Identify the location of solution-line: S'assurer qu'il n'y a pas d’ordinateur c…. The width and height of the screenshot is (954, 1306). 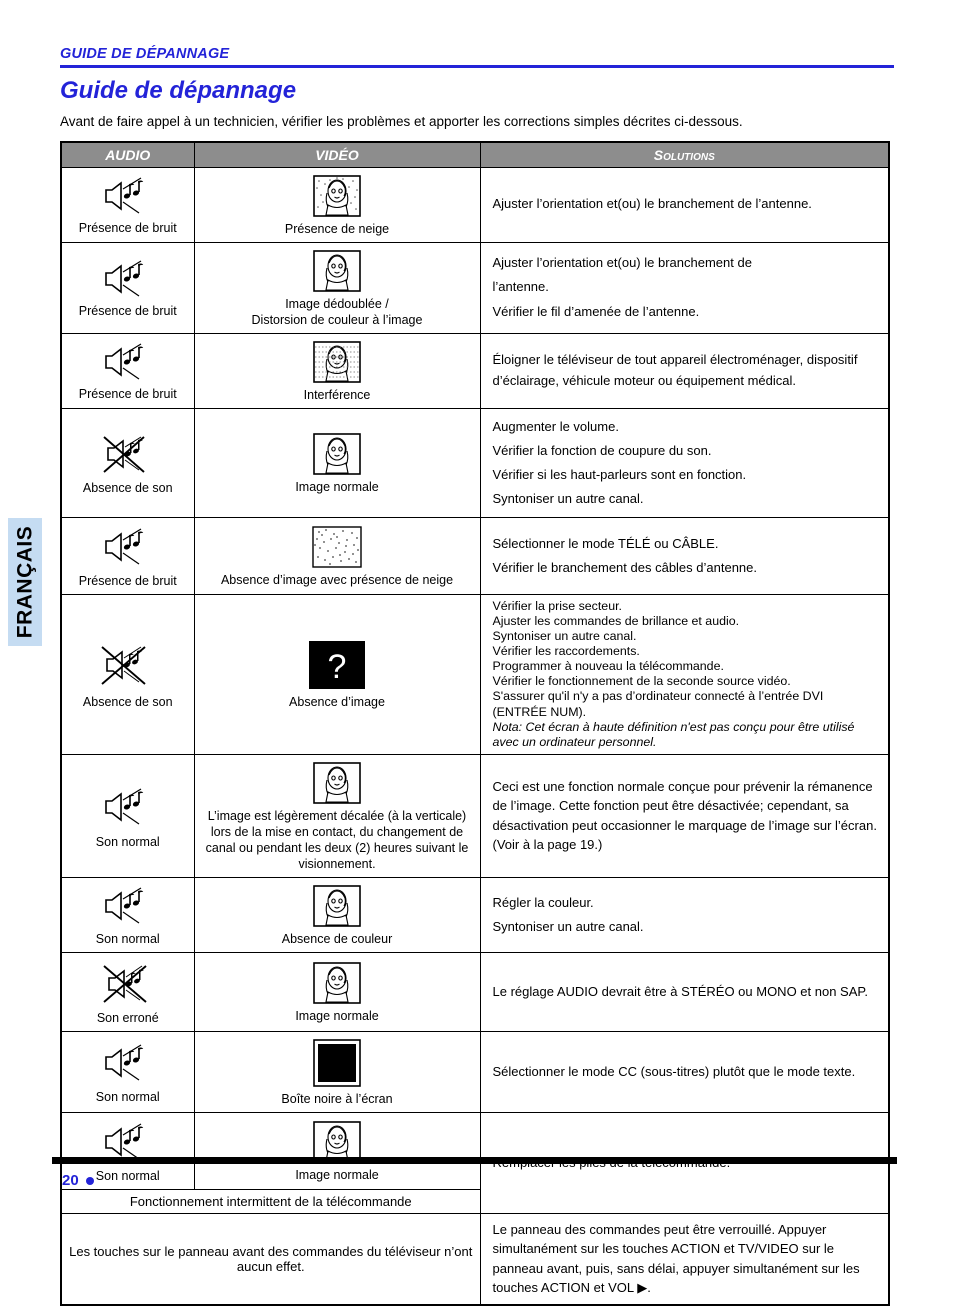
(658, 696).